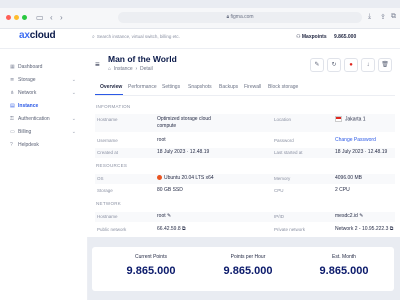 The image size is (400, 300). Describe the element at coordinates (46, 106) in the screenshot. I see `sidebar-item-instance: ▤ Instance` at that location.